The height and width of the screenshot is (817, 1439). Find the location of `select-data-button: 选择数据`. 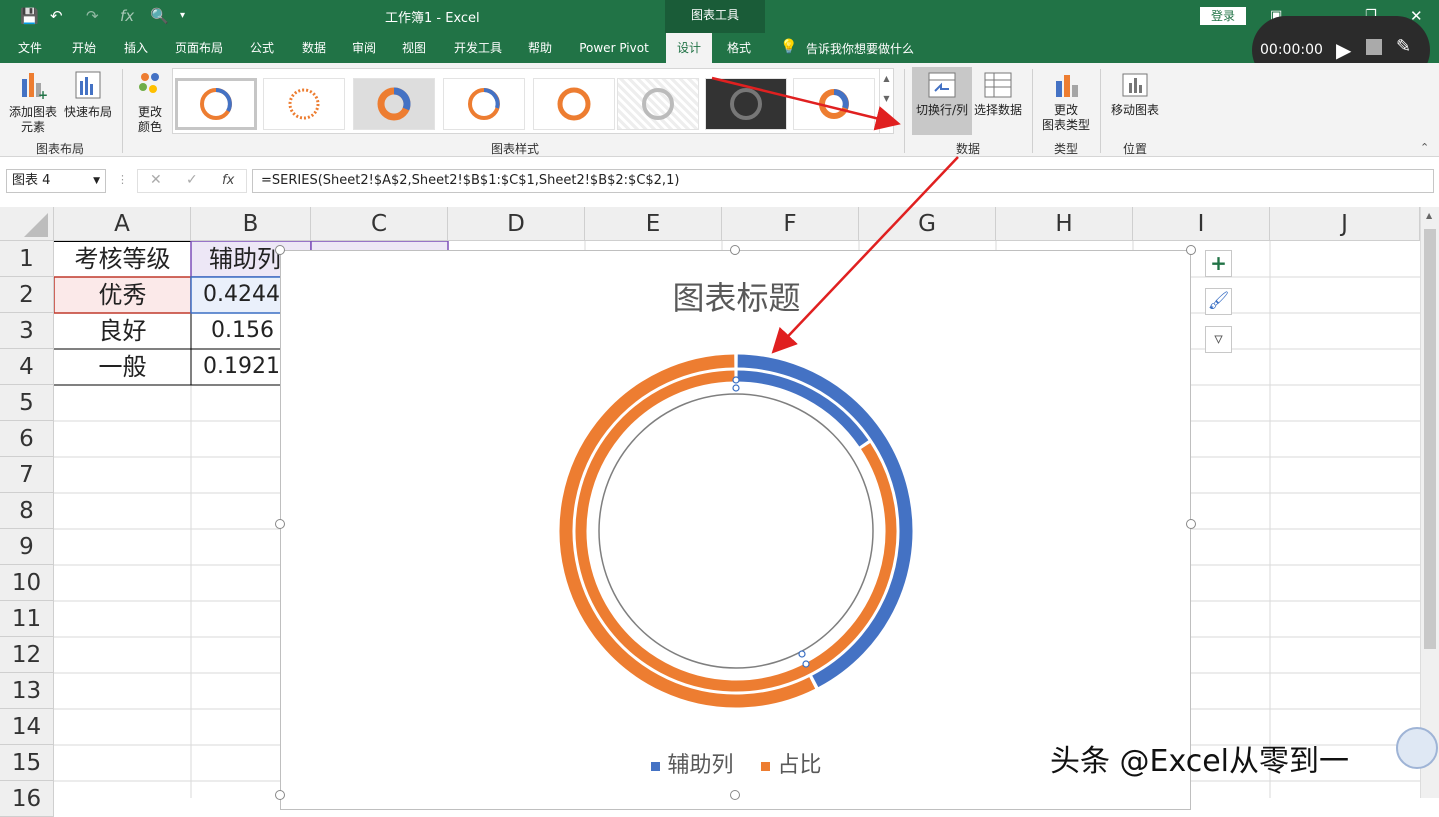

select-data-button: 选择数据 is located at coordinates (998, 94).